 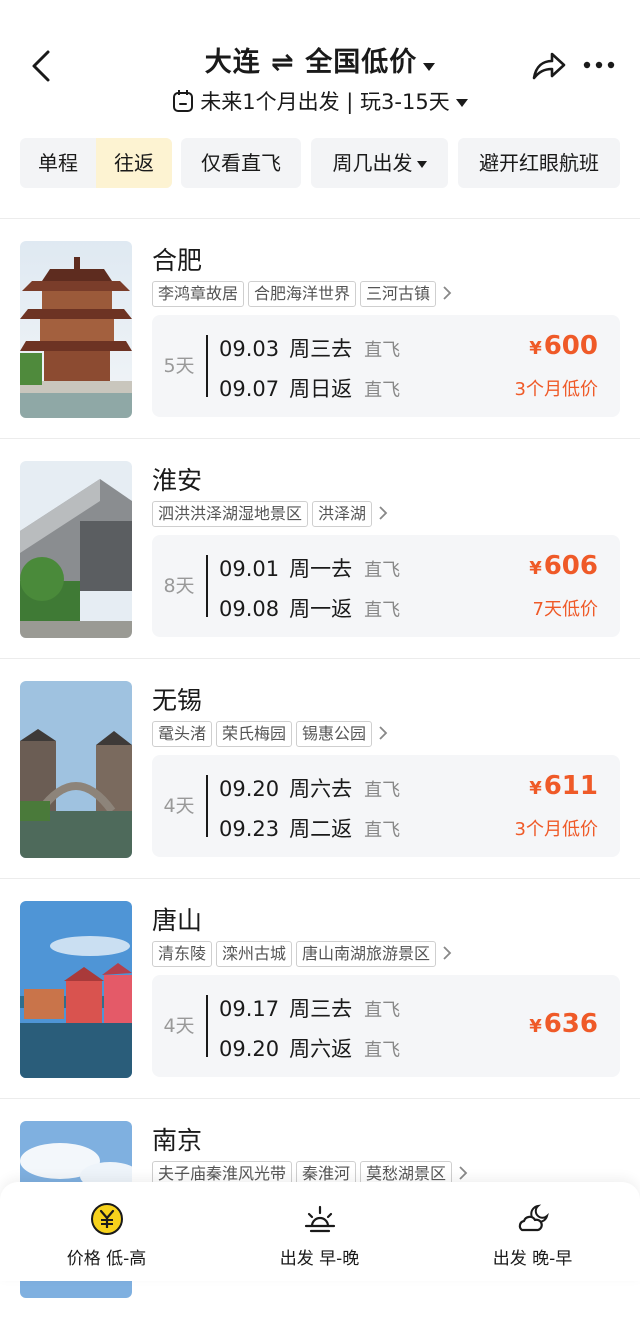 I want to click on calendar-clock-icon, so click(x=183, y=101).